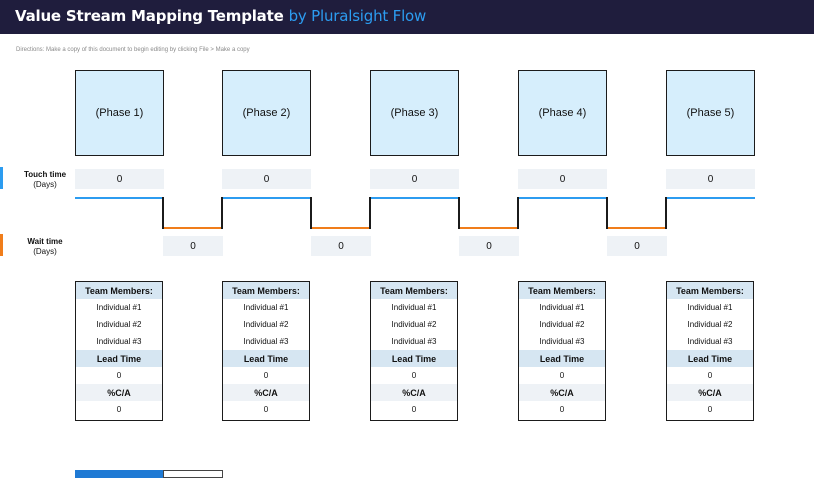 The width and height of the screenshot is (814, 478). Describe the element at coordinates (489, 246) in the screenshot. I see `wait-time-cell-3: 0` at that location.